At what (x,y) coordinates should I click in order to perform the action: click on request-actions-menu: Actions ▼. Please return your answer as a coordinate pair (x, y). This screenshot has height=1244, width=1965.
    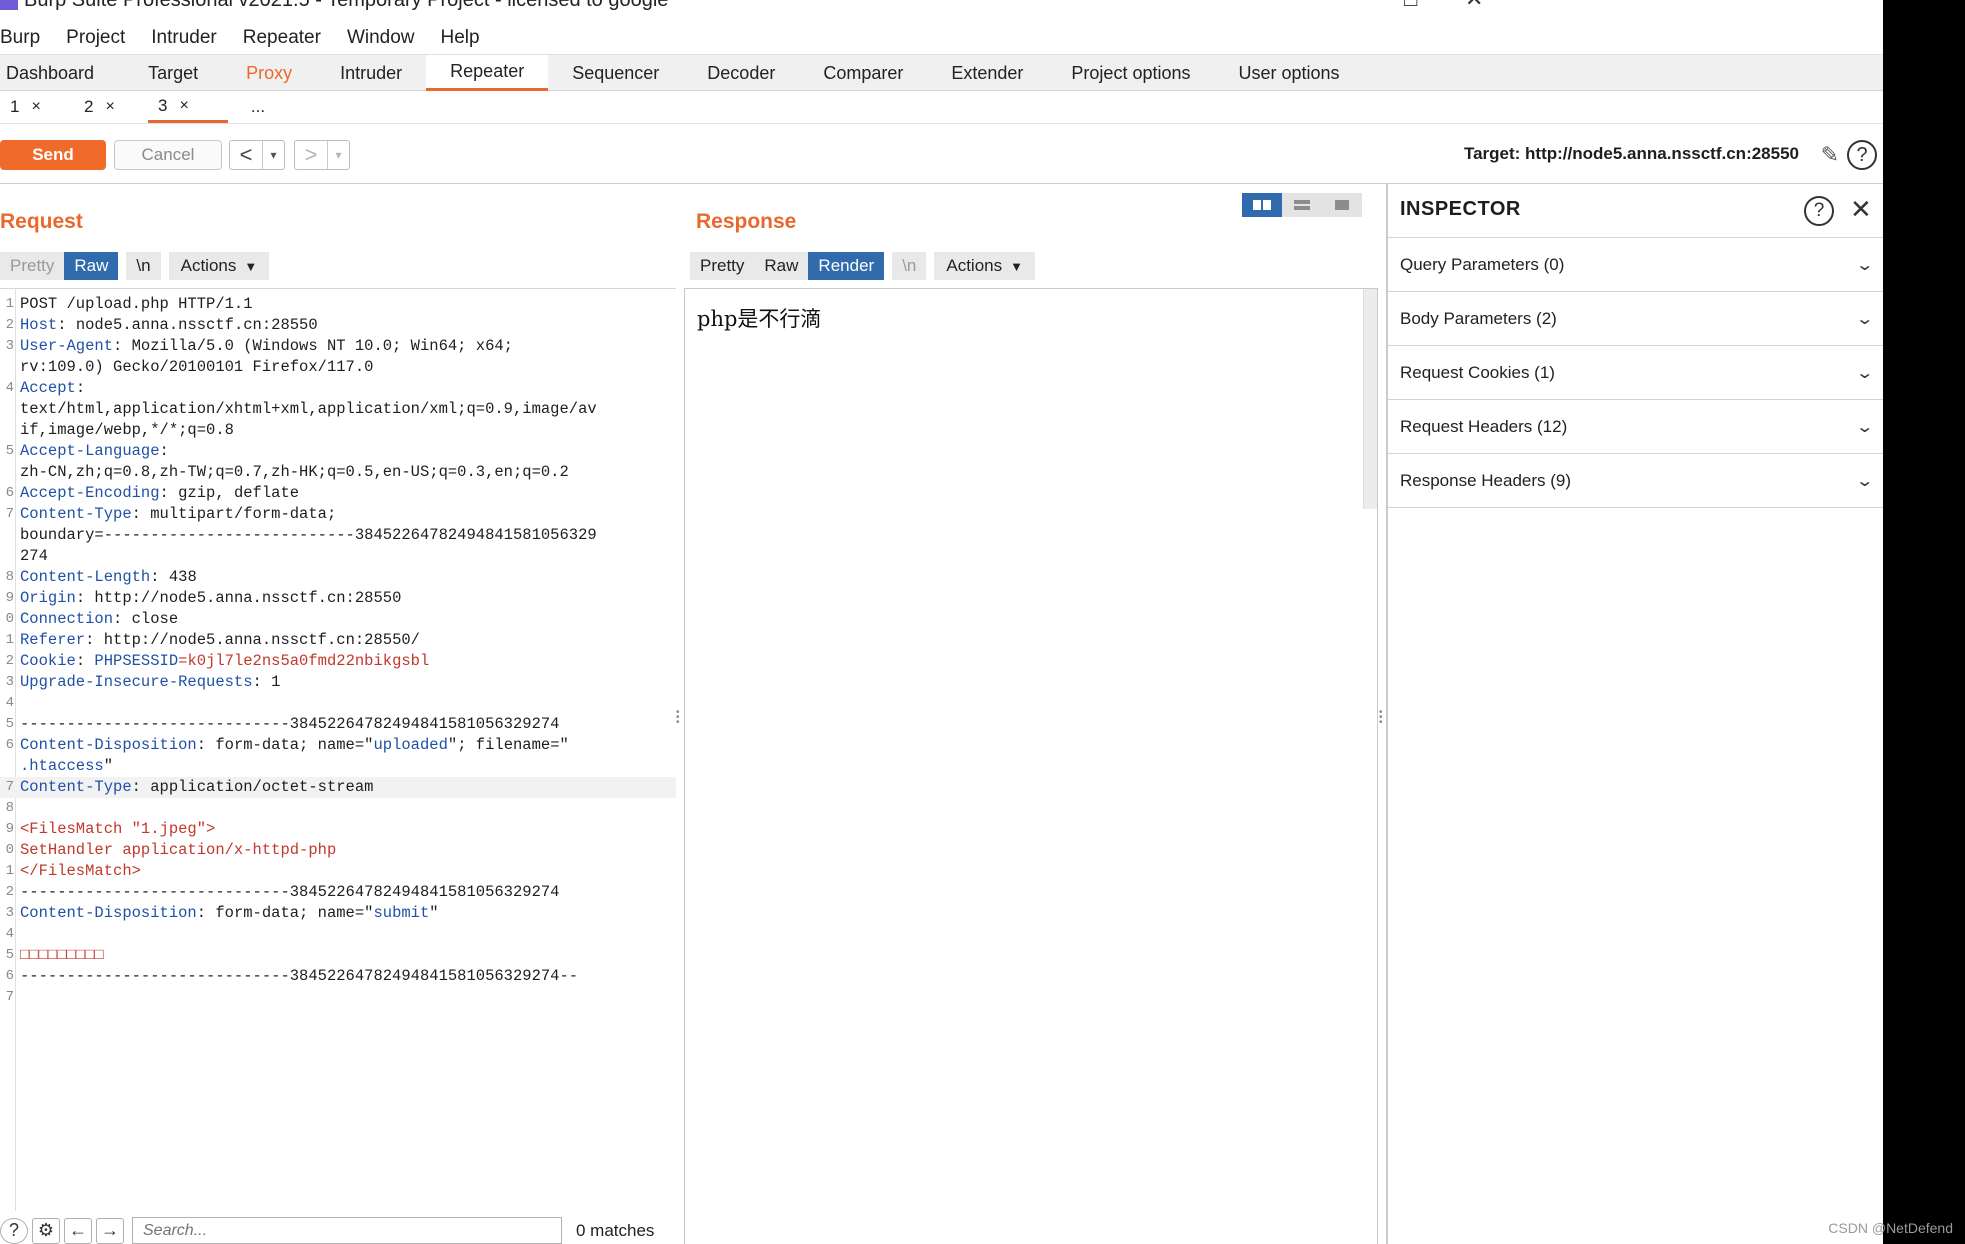
    Looking at the image, I should click on (219, 266).